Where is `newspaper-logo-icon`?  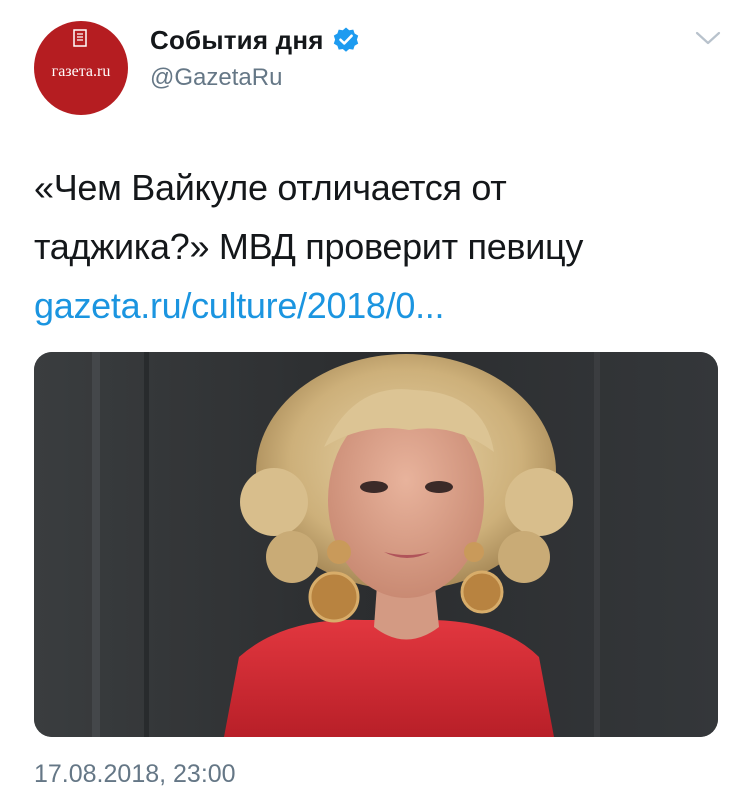
newspaper-logo-icon is located at coordinates (80, 38).